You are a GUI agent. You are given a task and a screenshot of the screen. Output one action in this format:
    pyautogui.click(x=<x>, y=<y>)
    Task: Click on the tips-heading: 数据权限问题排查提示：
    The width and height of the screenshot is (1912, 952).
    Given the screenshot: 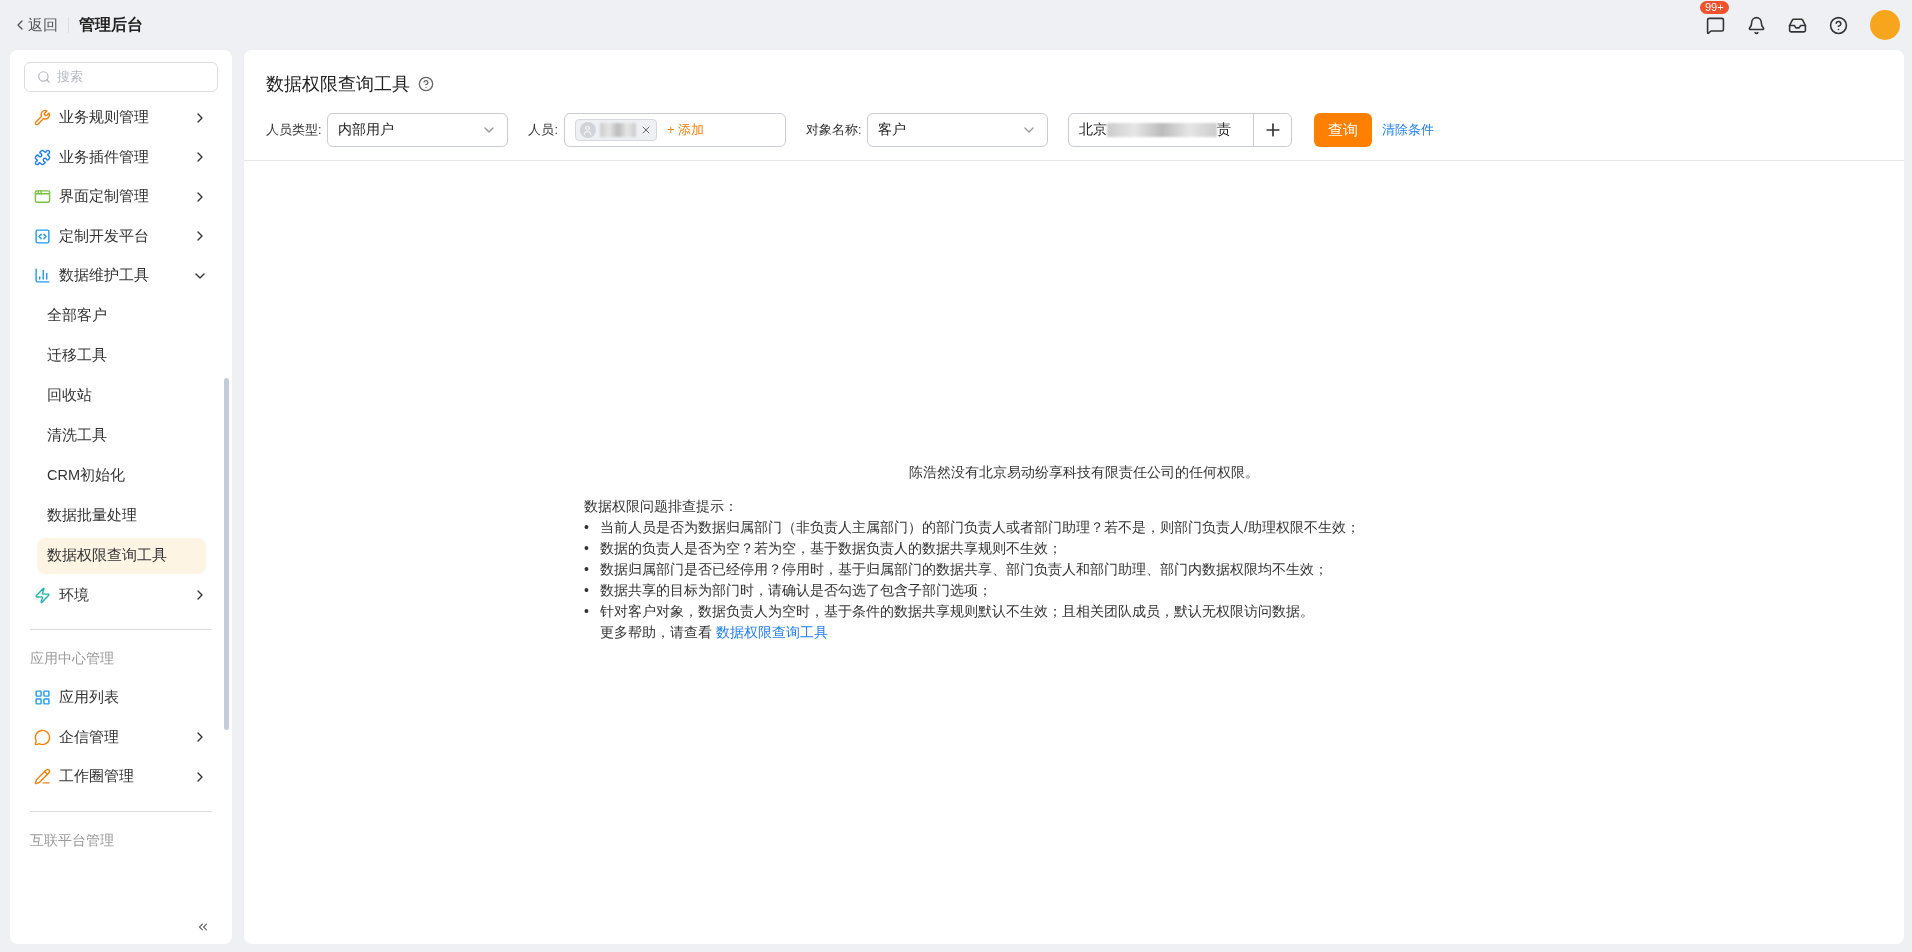 What is the action you would take?
    pyautogui.click(x=661, y=506)
    